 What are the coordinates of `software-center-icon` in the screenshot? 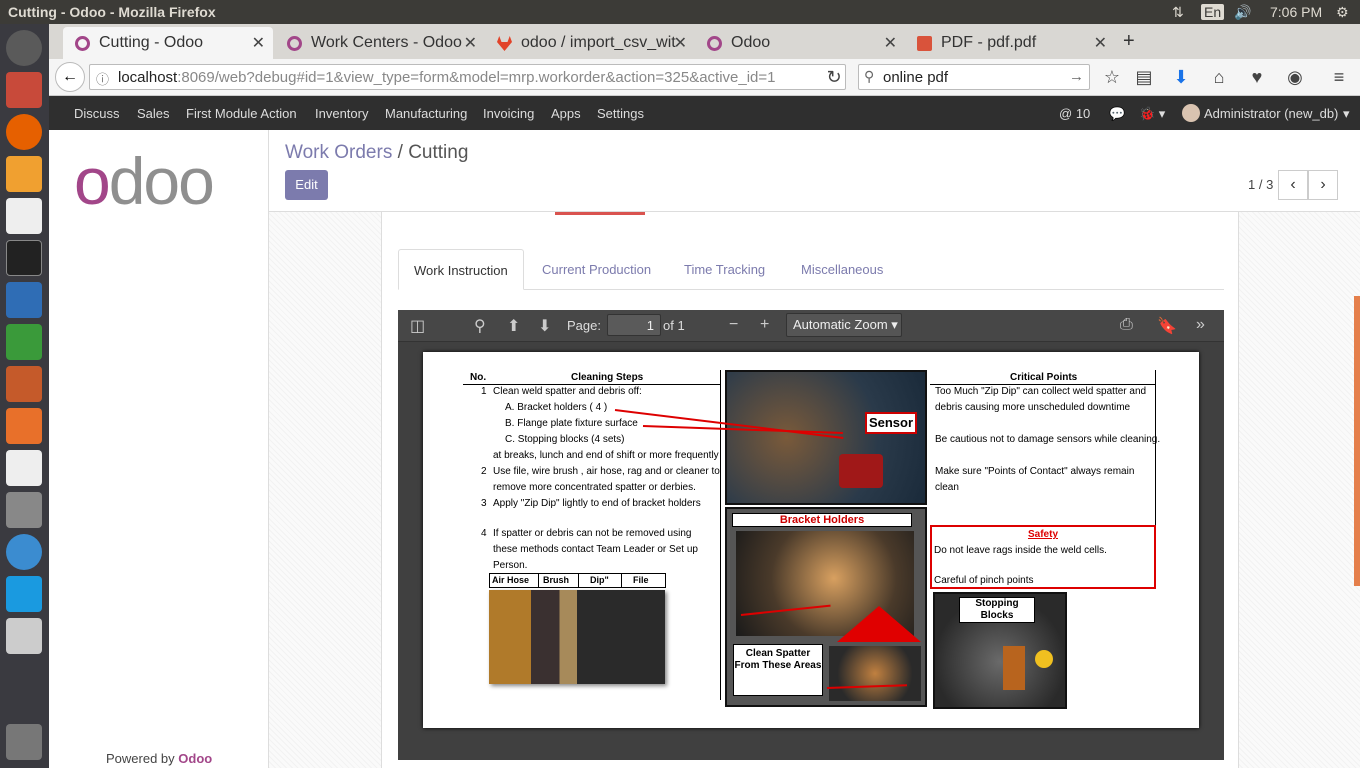 It's located at (24, 426).